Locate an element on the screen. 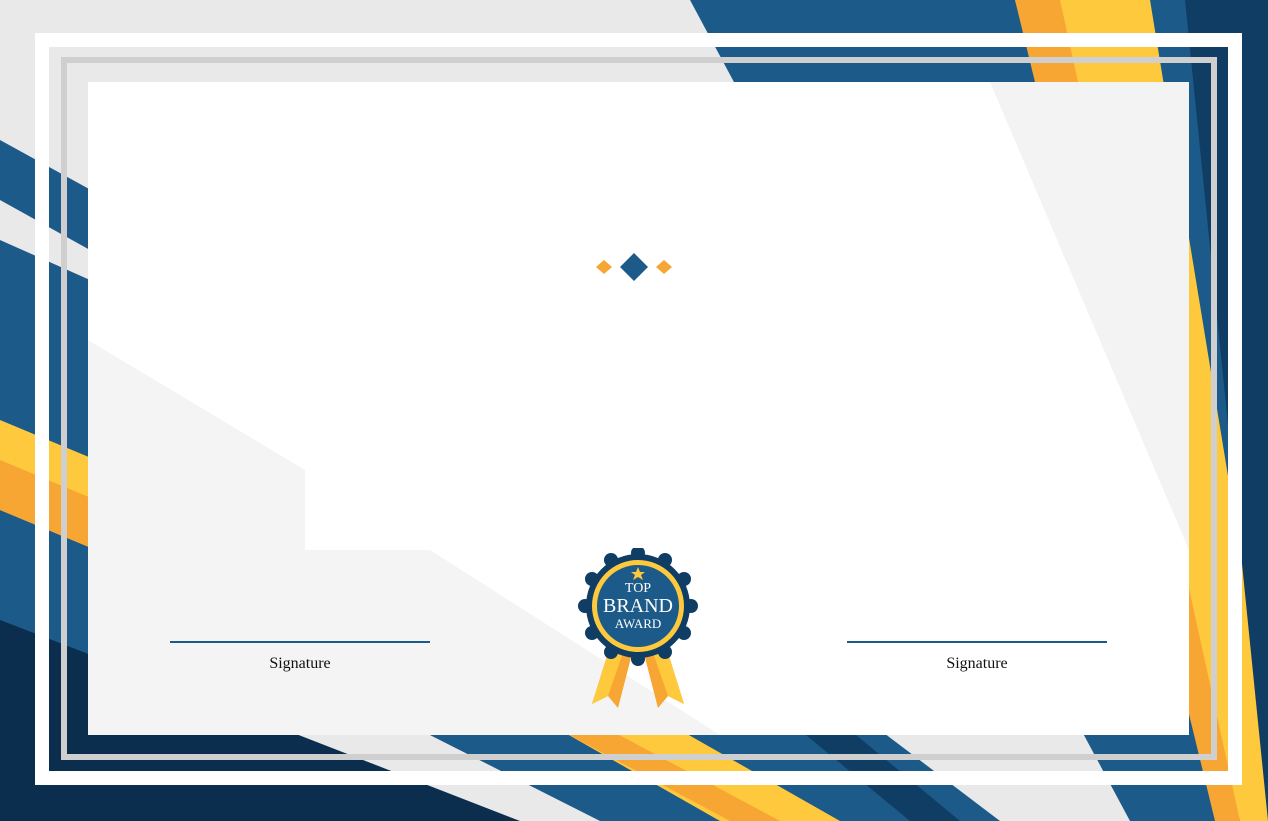  left-signature-line is located at coordinates (300, 642).